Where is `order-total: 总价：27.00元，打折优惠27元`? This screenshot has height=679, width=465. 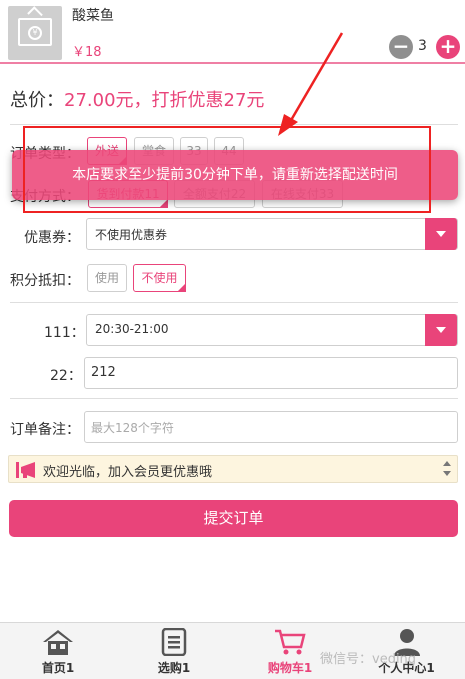
order-total: 总价：27.00元，打折优惠27元 is located at coordinates (137, 99).